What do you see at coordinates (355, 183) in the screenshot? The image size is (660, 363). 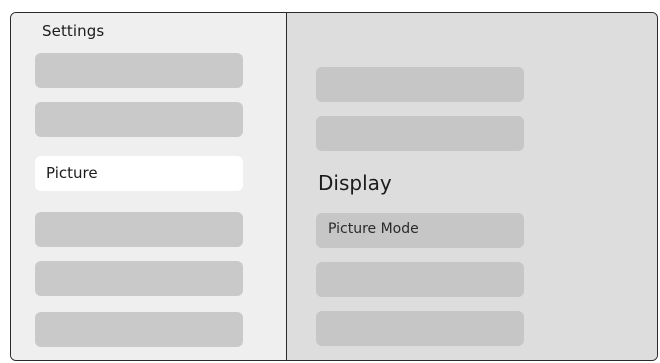 I see `section-heading: Display` at bounding box center [355, 183].